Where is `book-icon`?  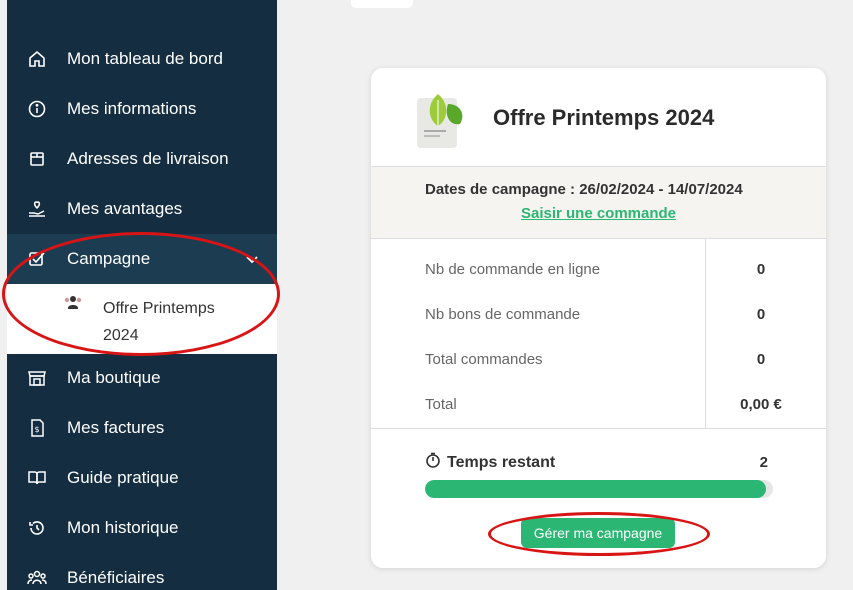 book-icon is located at coordinates (37, 478).